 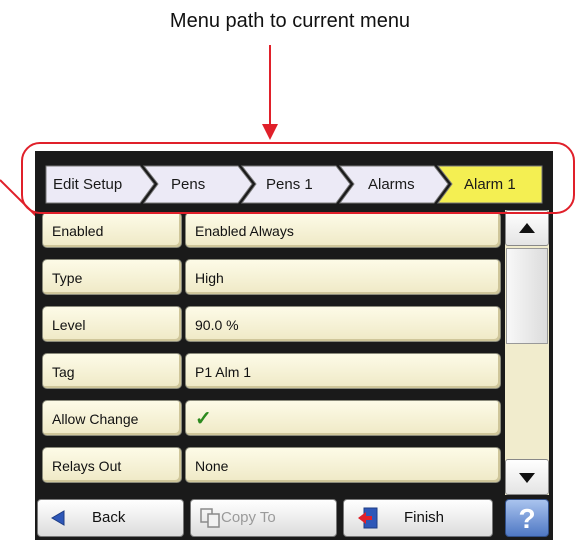 I want to click on row-level: Level 90.0 %, so click(x=272, y=325).